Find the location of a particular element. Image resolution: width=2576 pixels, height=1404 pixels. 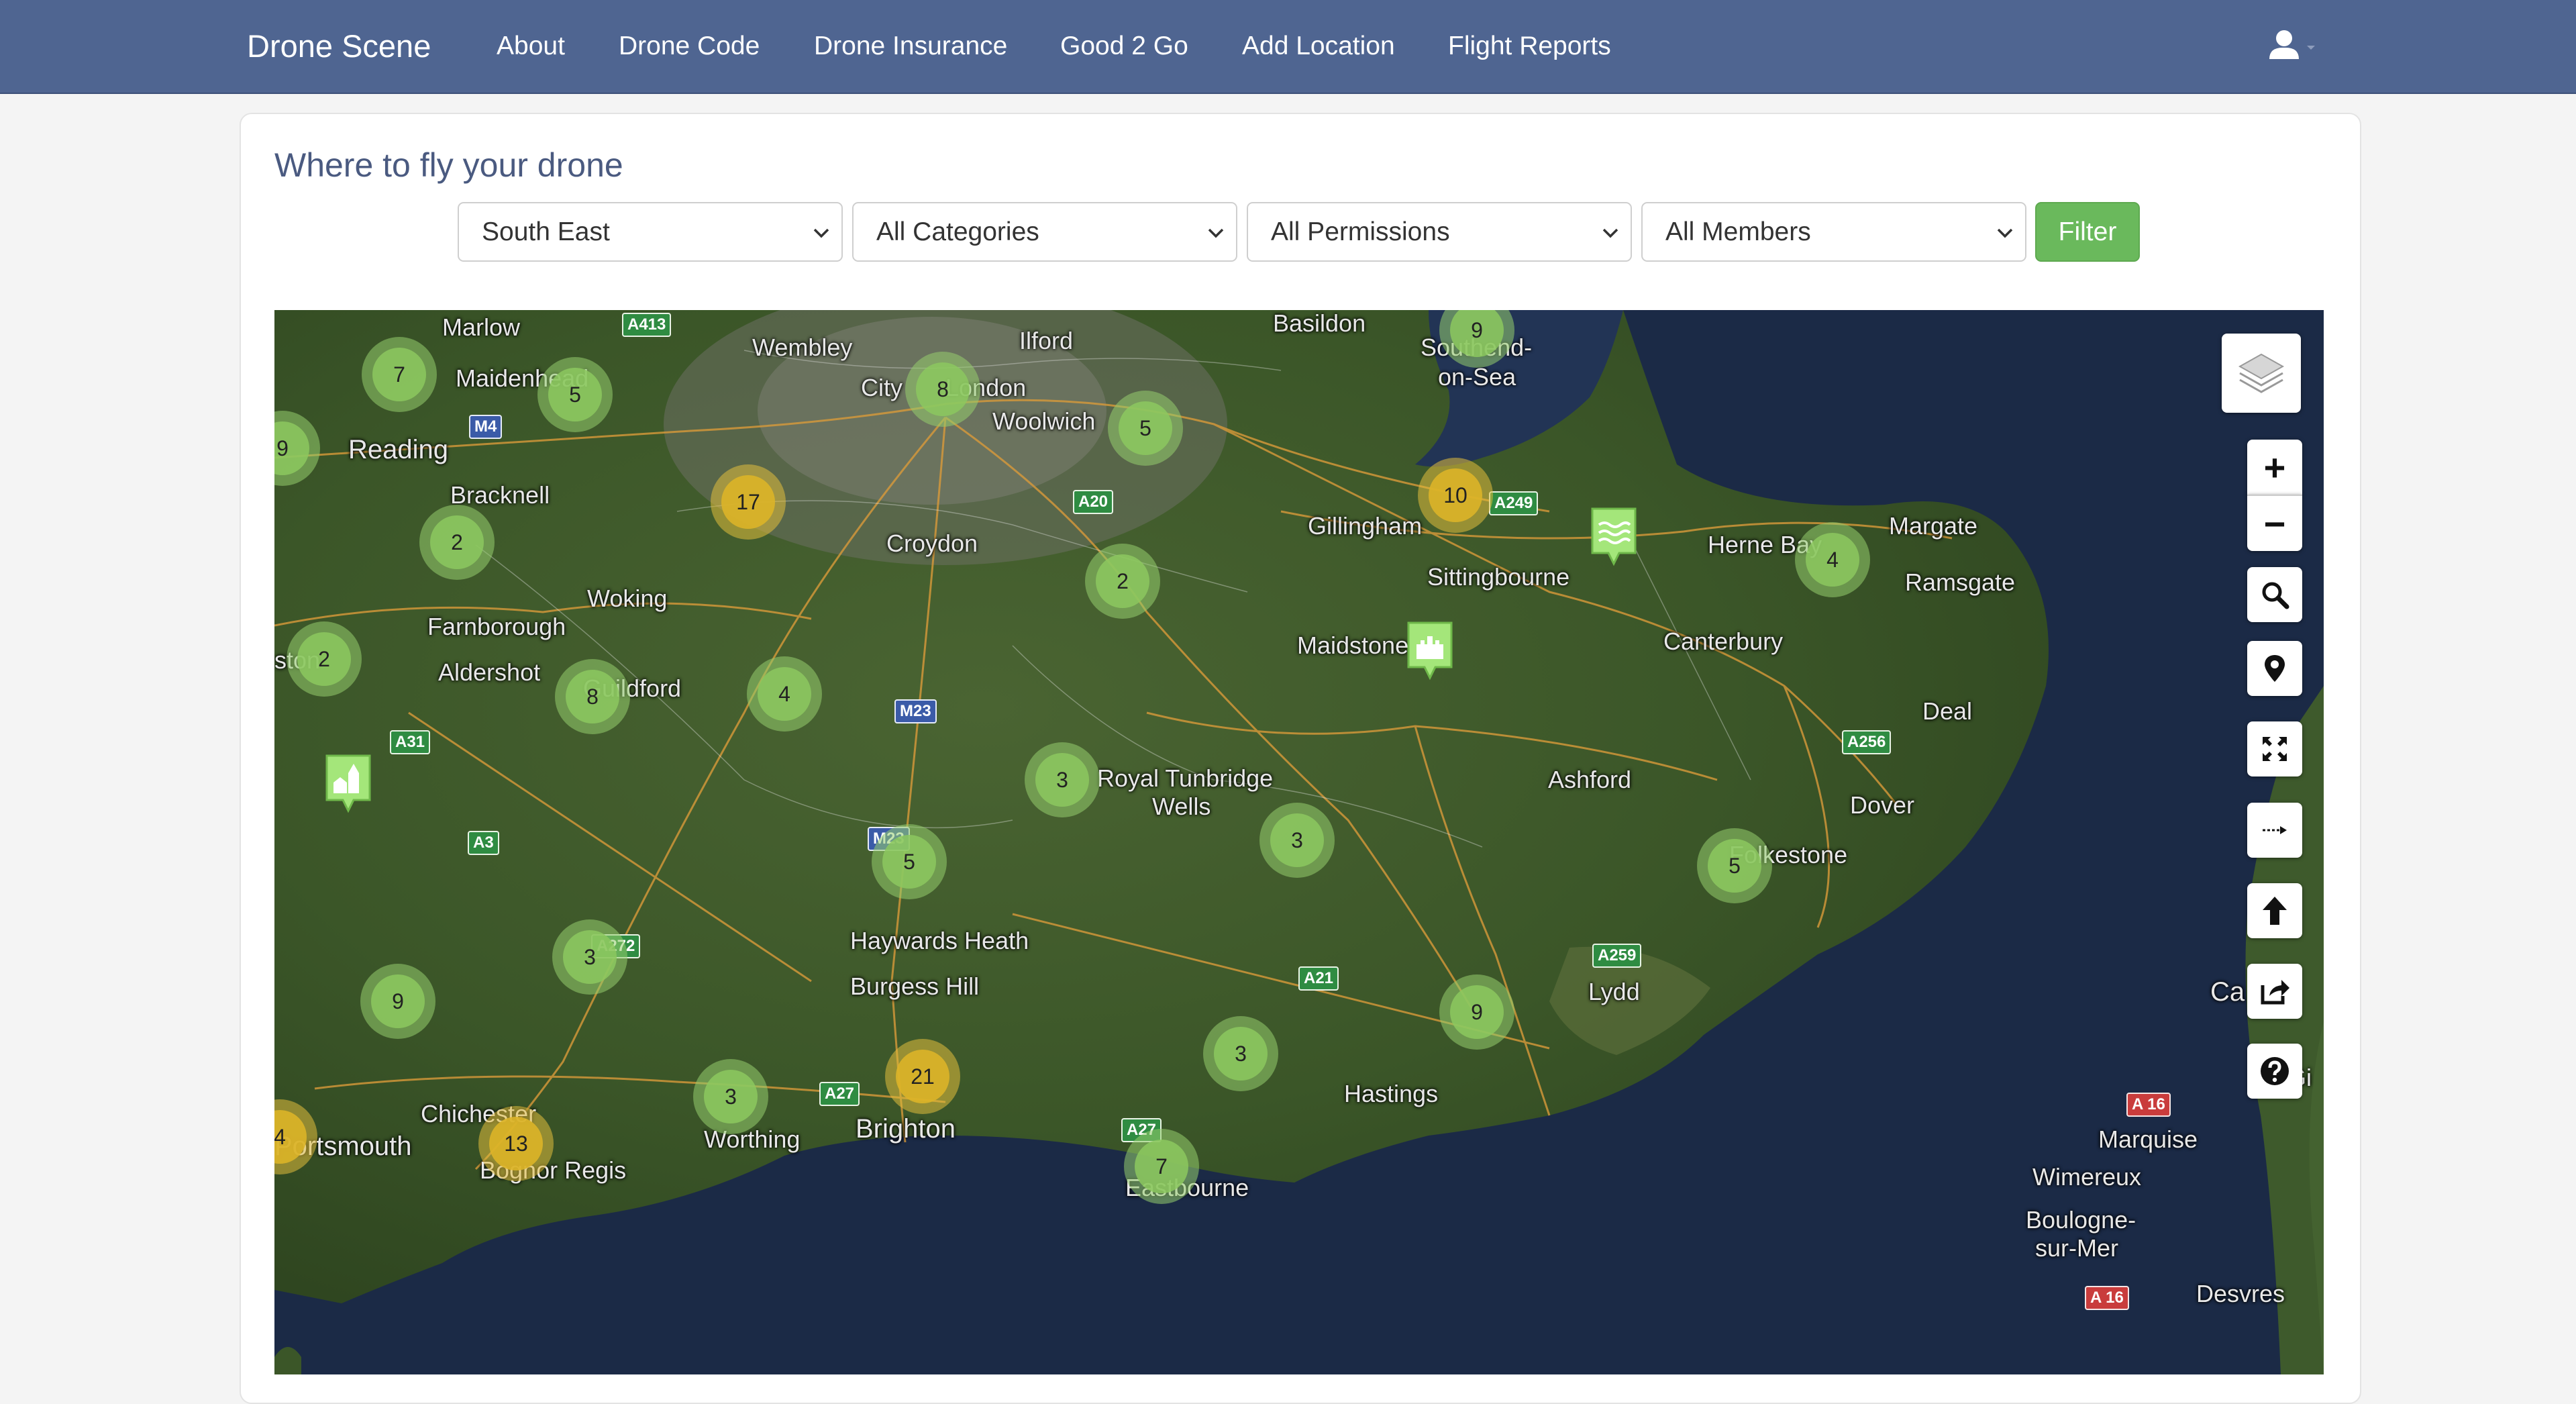

nav-drone-insurance: Drone Insurance is located at coordinates (910, 47).